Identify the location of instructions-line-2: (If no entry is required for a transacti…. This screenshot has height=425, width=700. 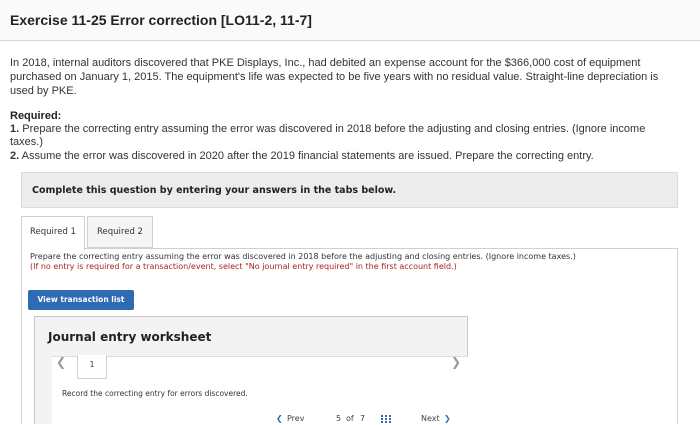
(243, 266).